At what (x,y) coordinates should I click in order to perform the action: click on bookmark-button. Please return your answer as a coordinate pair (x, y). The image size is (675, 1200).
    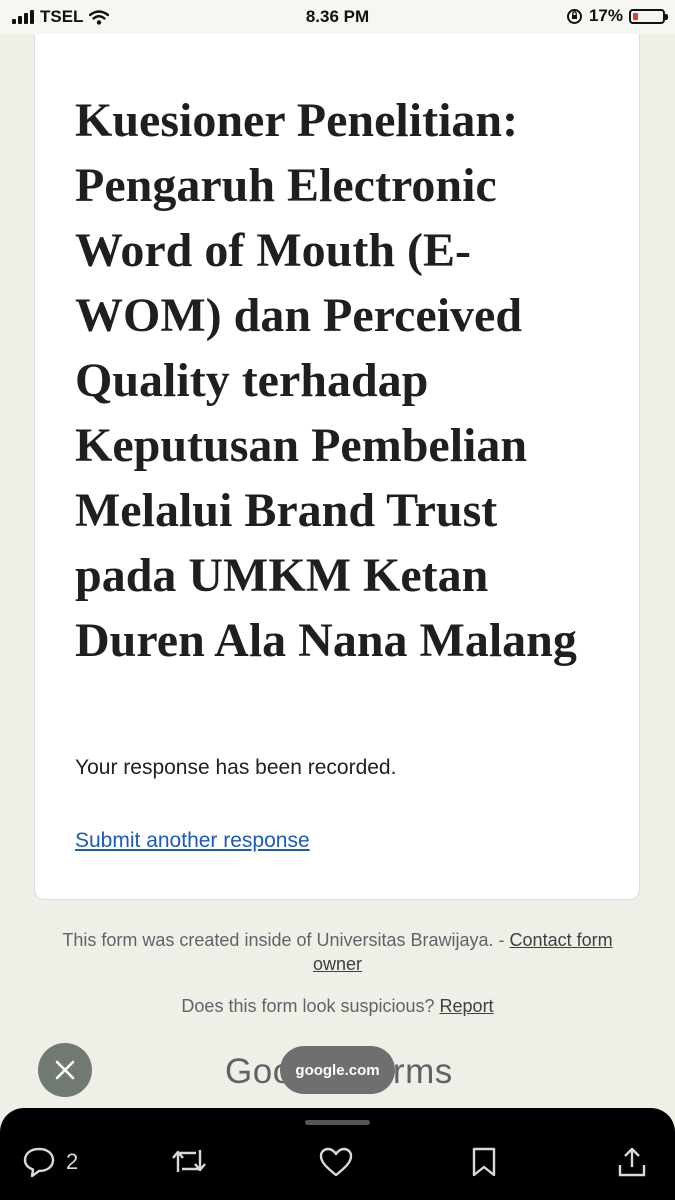
    Looking at the image, I should click on (484, 1162).